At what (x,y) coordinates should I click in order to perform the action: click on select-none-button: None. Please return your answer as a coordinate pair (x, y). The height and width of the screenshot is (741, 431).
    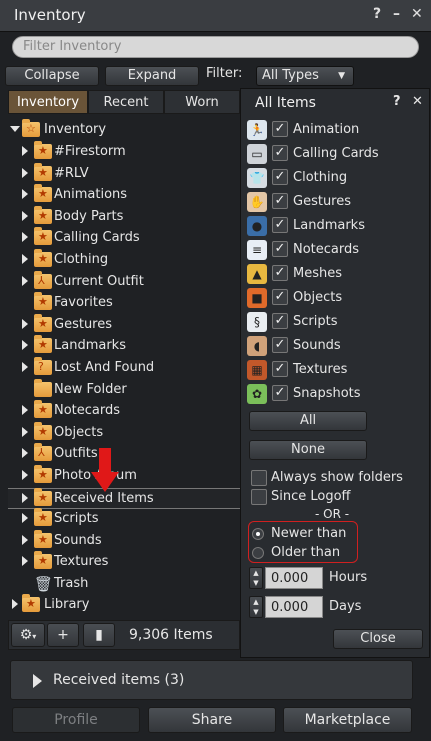
    Looking at the image, I should click on (308, 450).